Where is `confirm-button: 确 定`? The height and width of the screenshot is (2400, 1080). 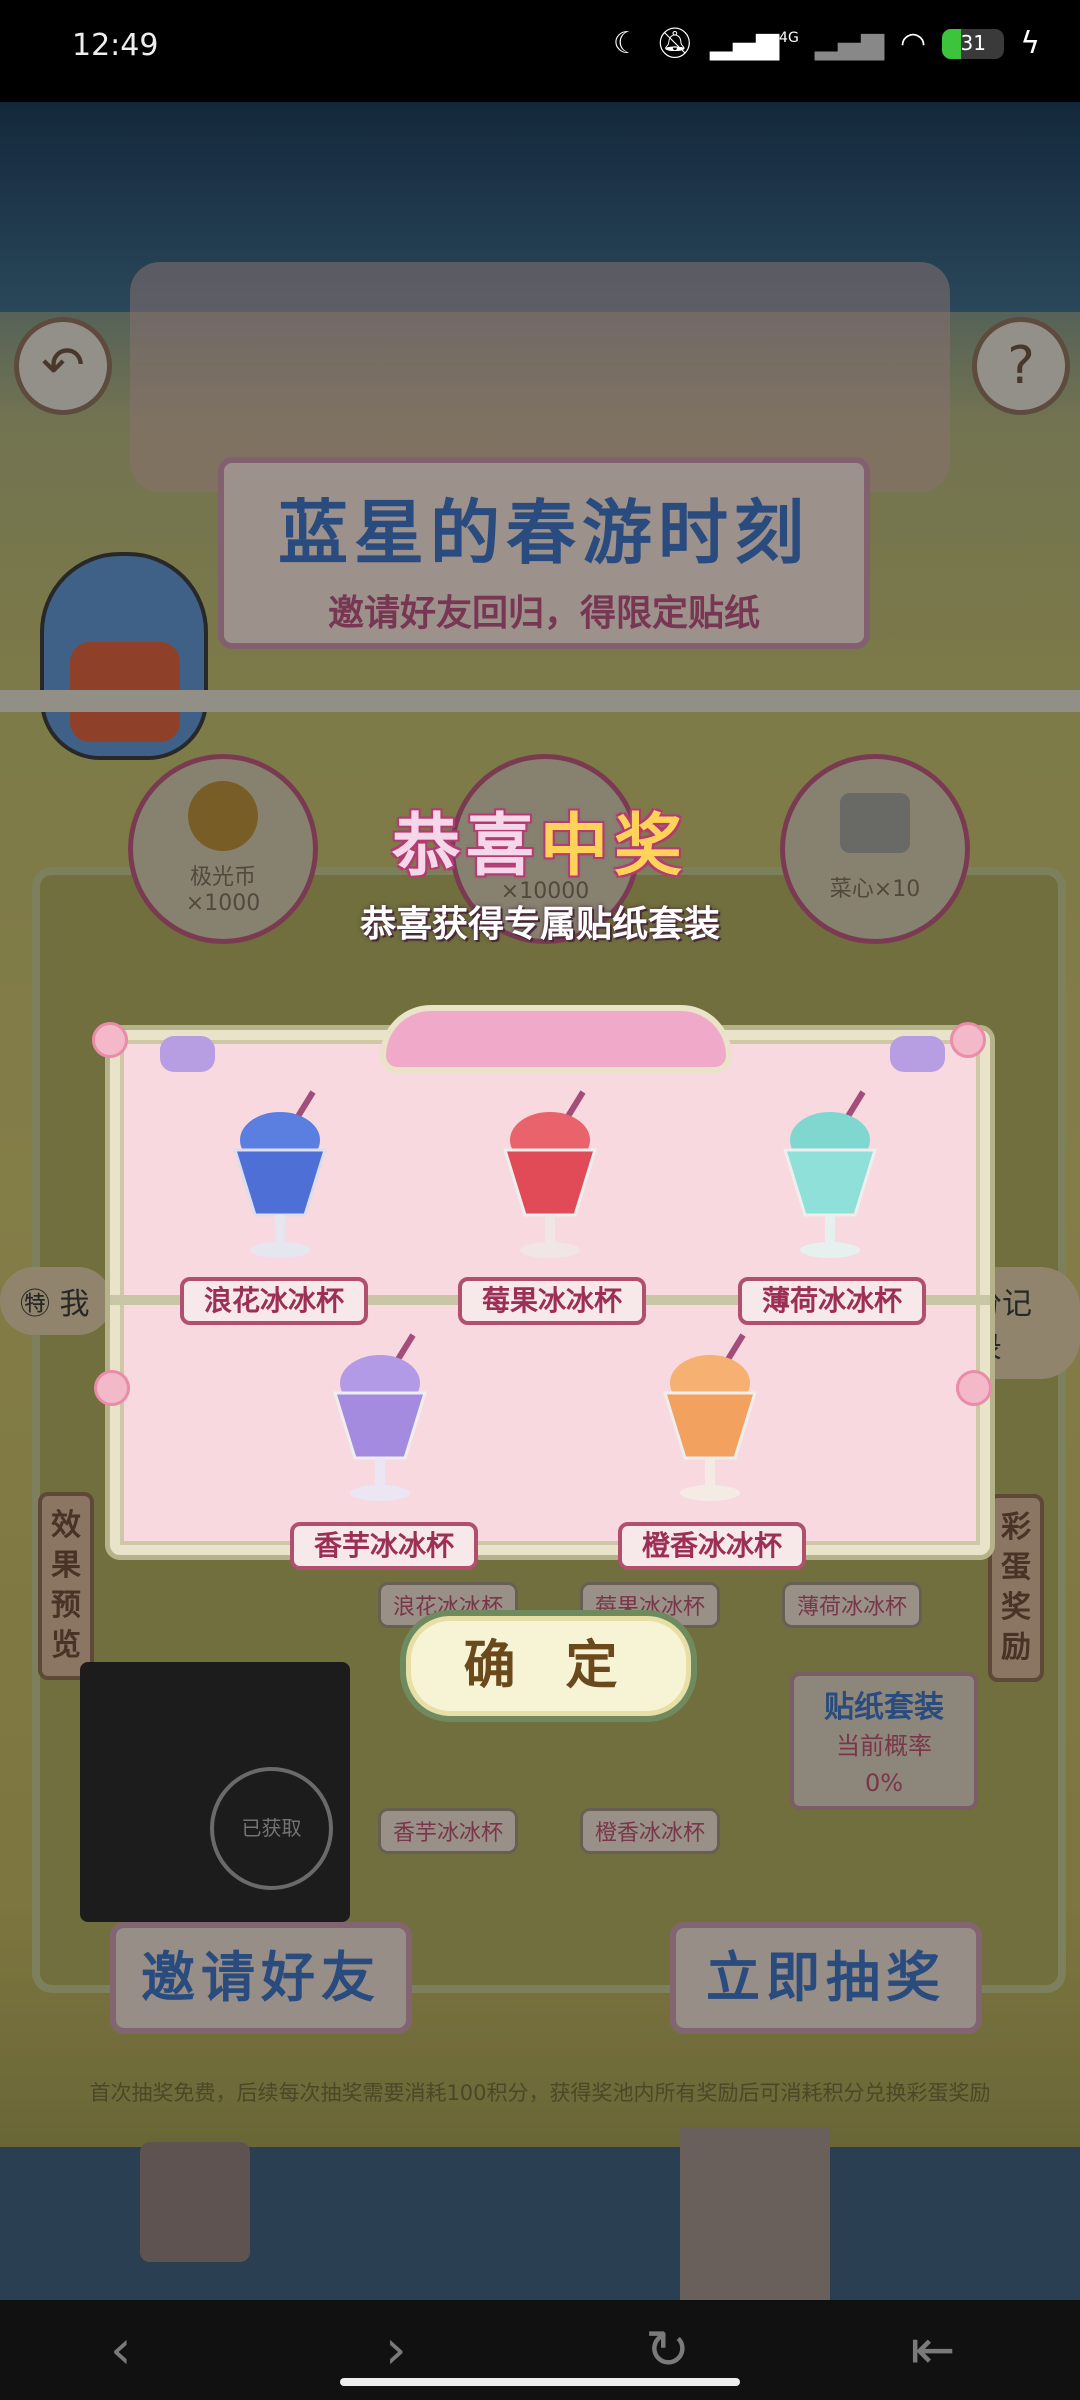 confirm-button: 确 定 is located at coordinates (548, 1666).